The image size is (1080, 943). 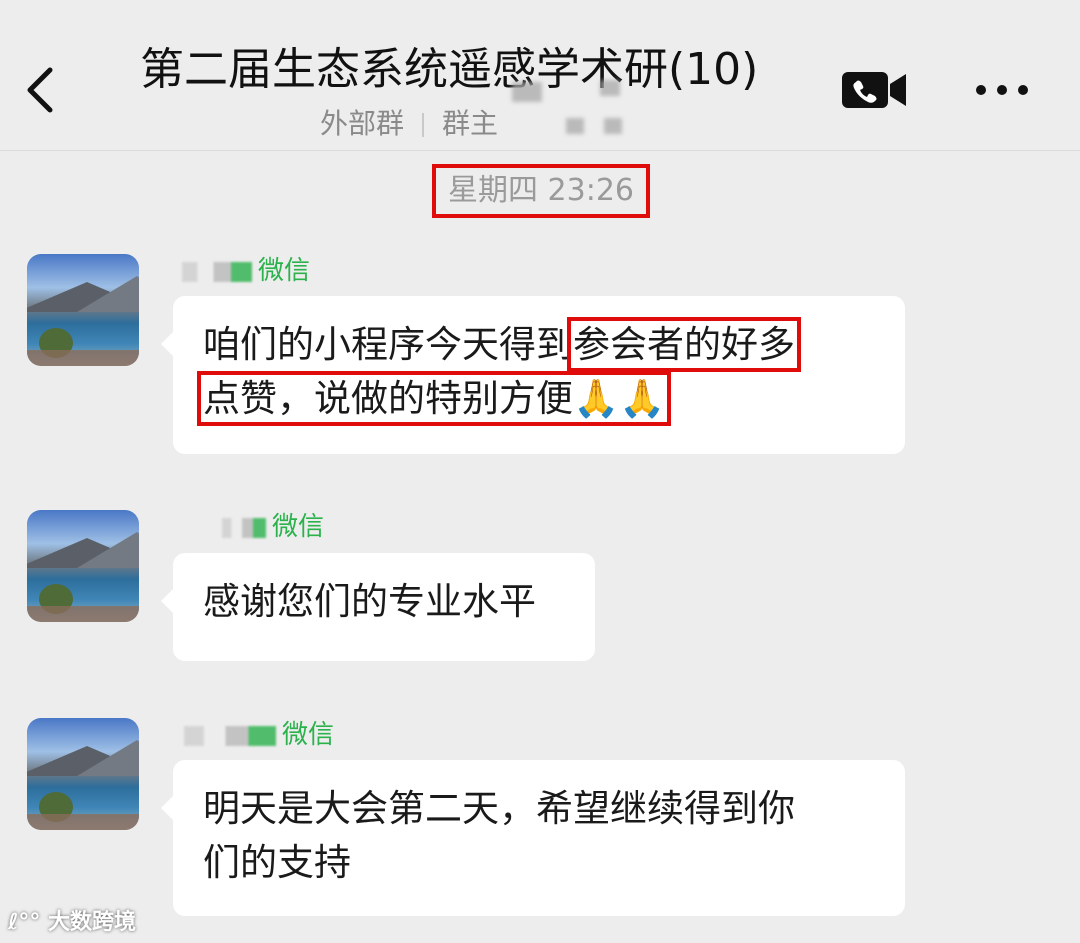 I want to click on more-button, so click(x=1002, y=90).